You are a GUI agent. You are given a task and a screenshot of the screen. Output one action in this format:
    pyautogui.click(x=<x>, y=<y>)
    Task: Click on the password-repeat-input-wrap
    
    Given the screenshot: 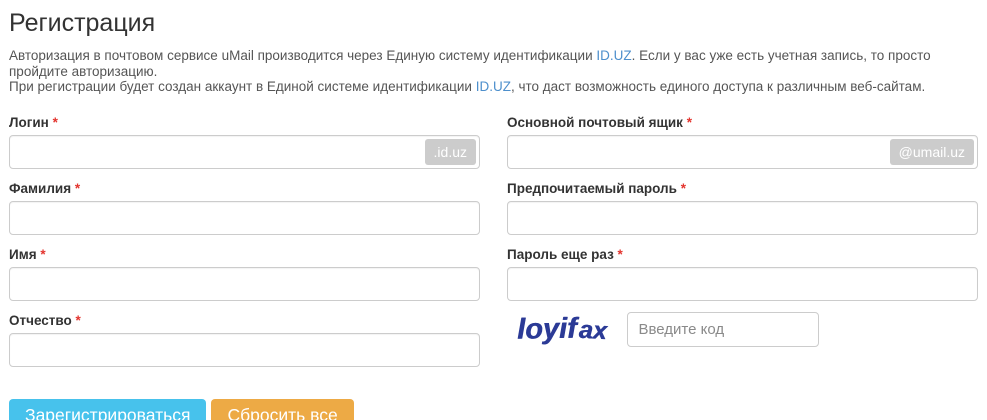 What is the action you would take?
    pyautogui.click(x=742, y=283)
    